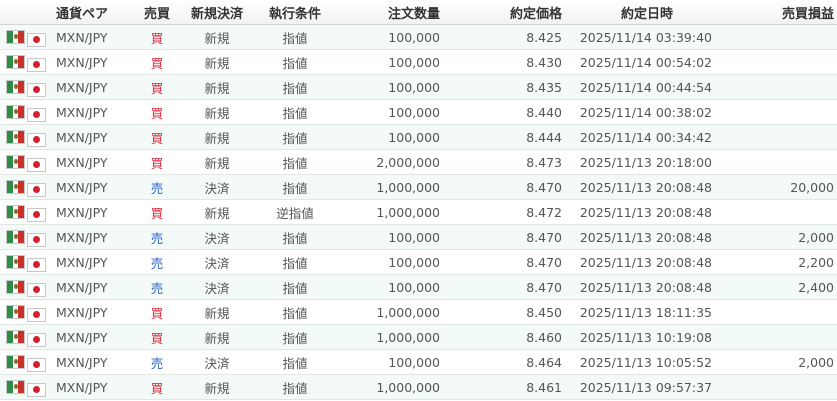 Image resolution: width=837 pixels, height=401 pixels. What do you see at coordinates (544, 337) in the screenshot?
I see `cell-price: 8.460` at bounding box center [544, 337].